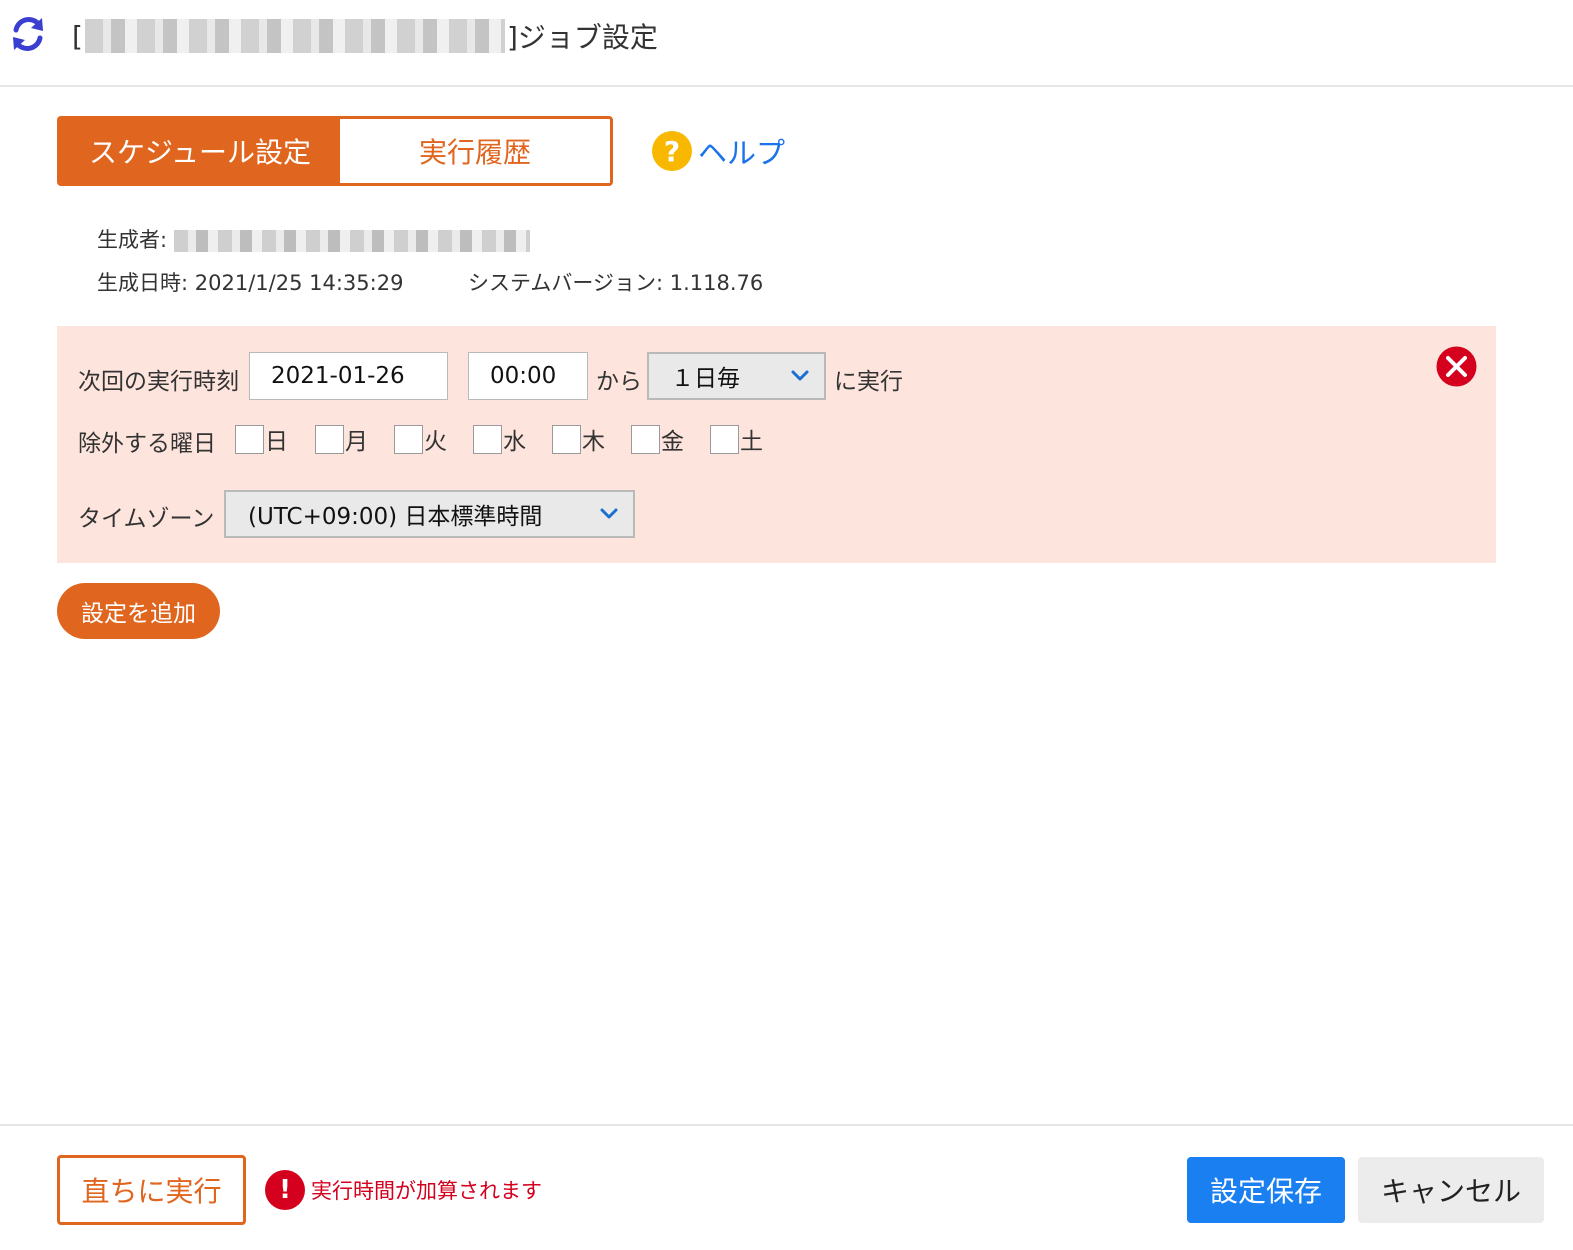 The height and width of the screenshot is (1250, 1573). What do you see at coordinates (716, 283) in the screenshot?
I see `system-version-value: 1.118.76` at bounding box center [716, 283].